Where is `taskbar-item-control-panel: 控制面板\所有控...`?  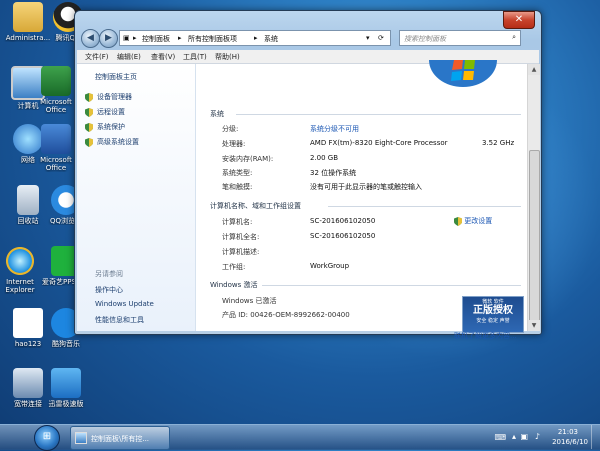
taskbar-item-control-panel: 控制面板\所有控... is located at coordinates (120, 438).